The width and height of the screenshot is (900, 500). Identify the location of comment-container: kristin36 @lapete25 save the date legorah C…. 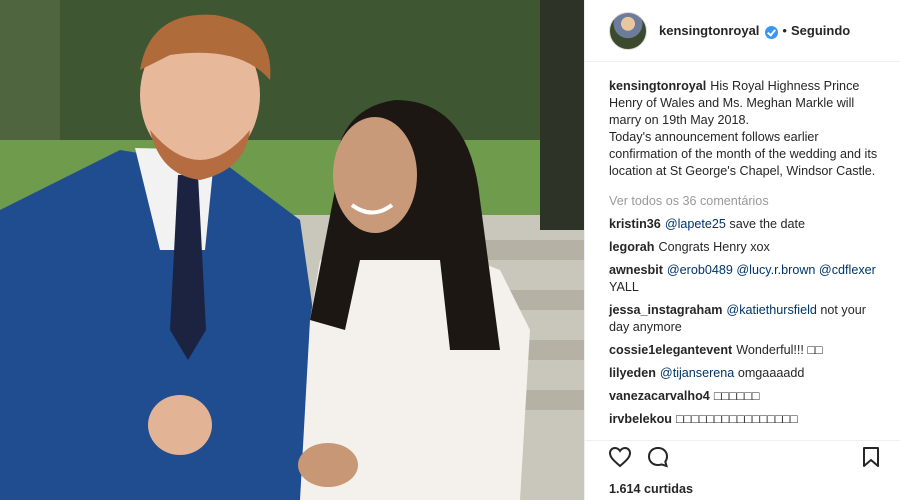
(744, 322).